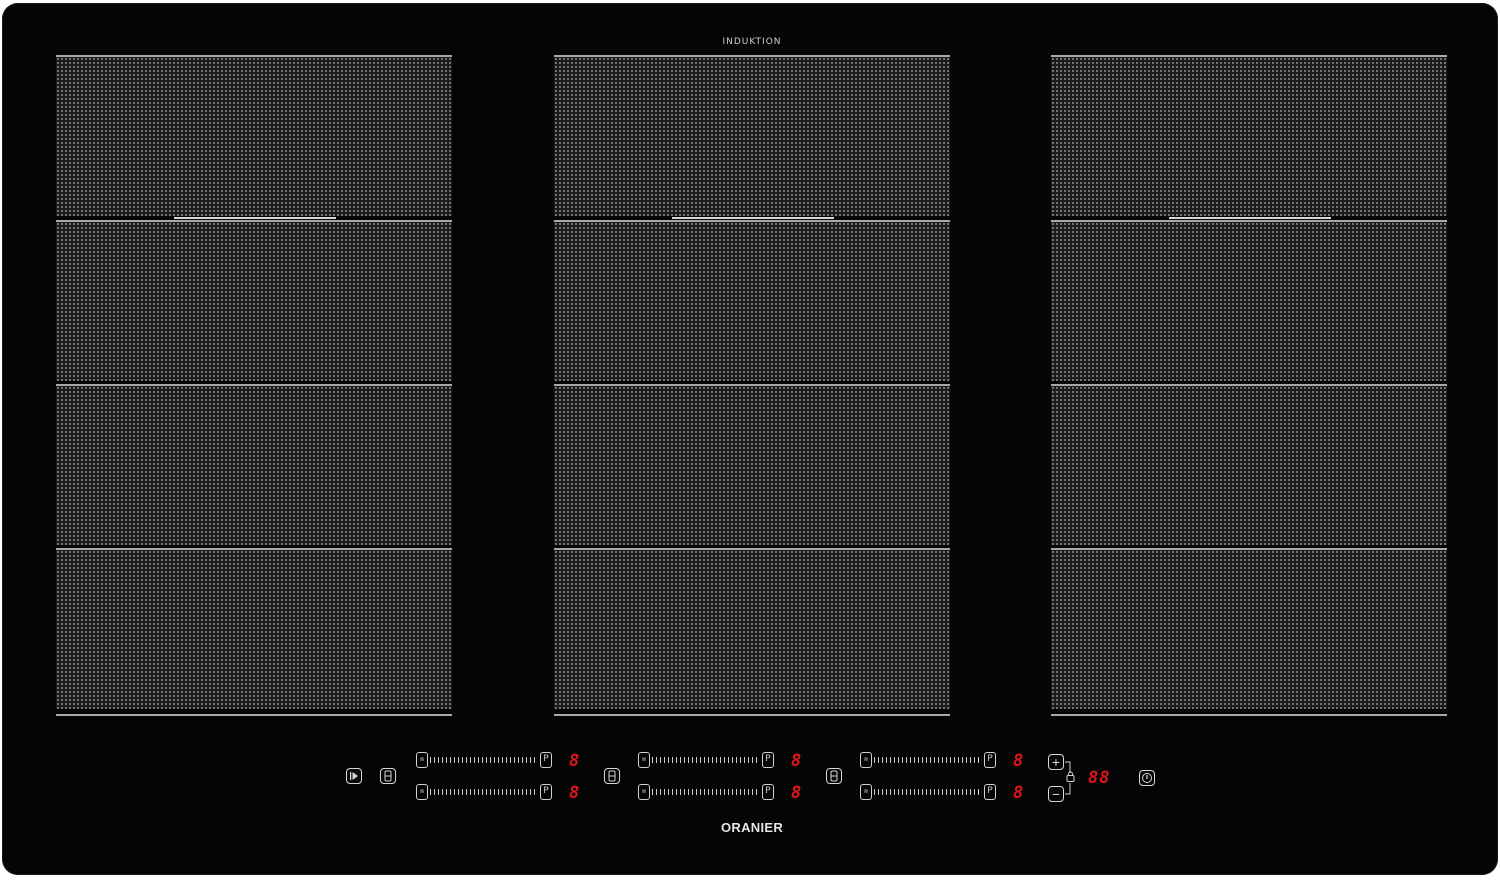  What do you see at coordinates (1072, 778) in the screenshot?
I see `lock-icon` at bounding box center [1072, 778].